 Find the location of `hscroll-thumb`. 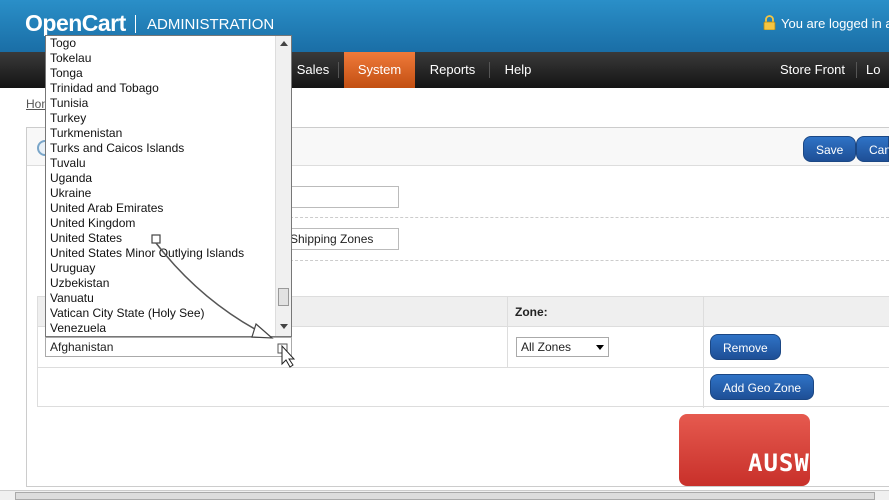

hscroll-thumb is located at coordinates (445, 496).